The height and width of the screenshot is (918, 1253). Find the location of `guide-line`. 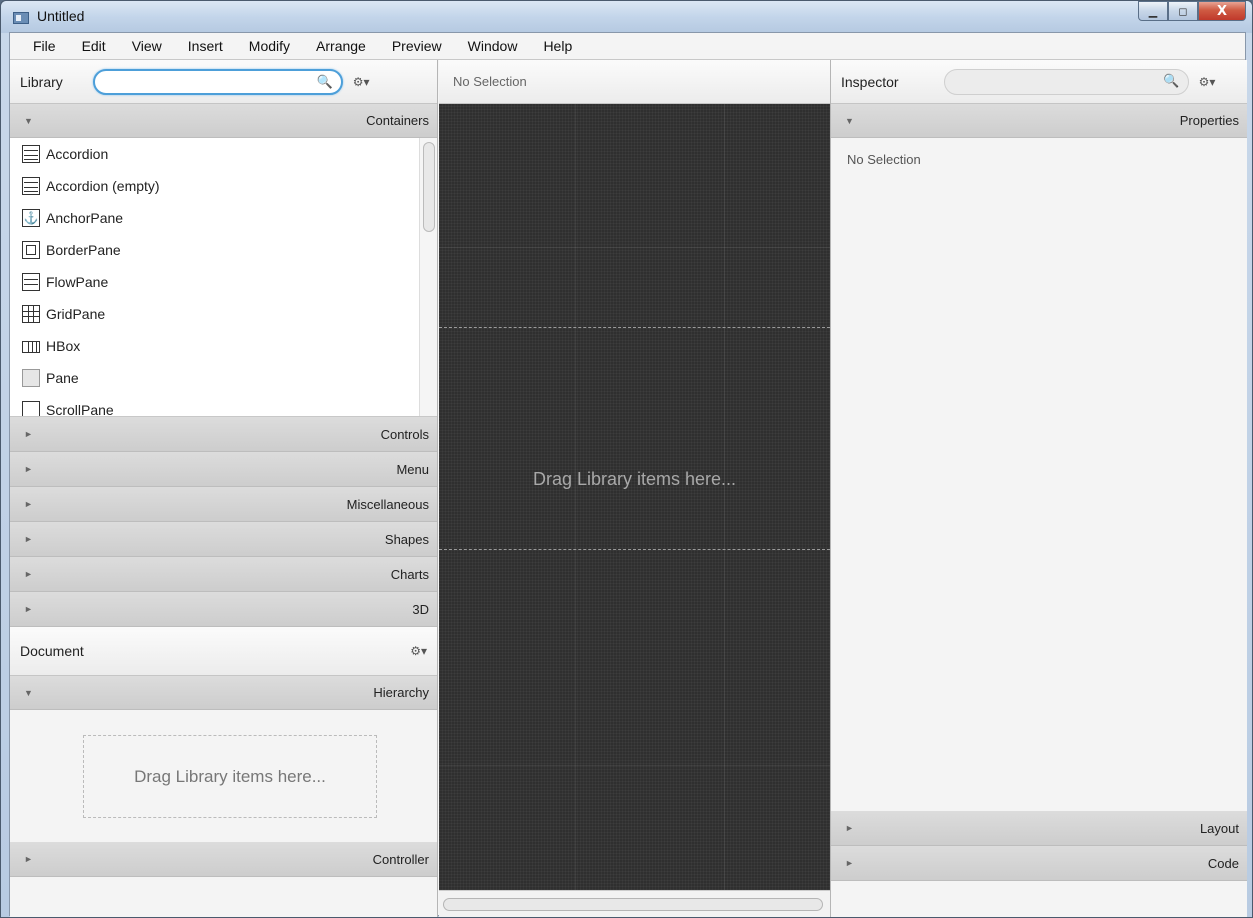

guide-line is located at coordinates (634, 327).